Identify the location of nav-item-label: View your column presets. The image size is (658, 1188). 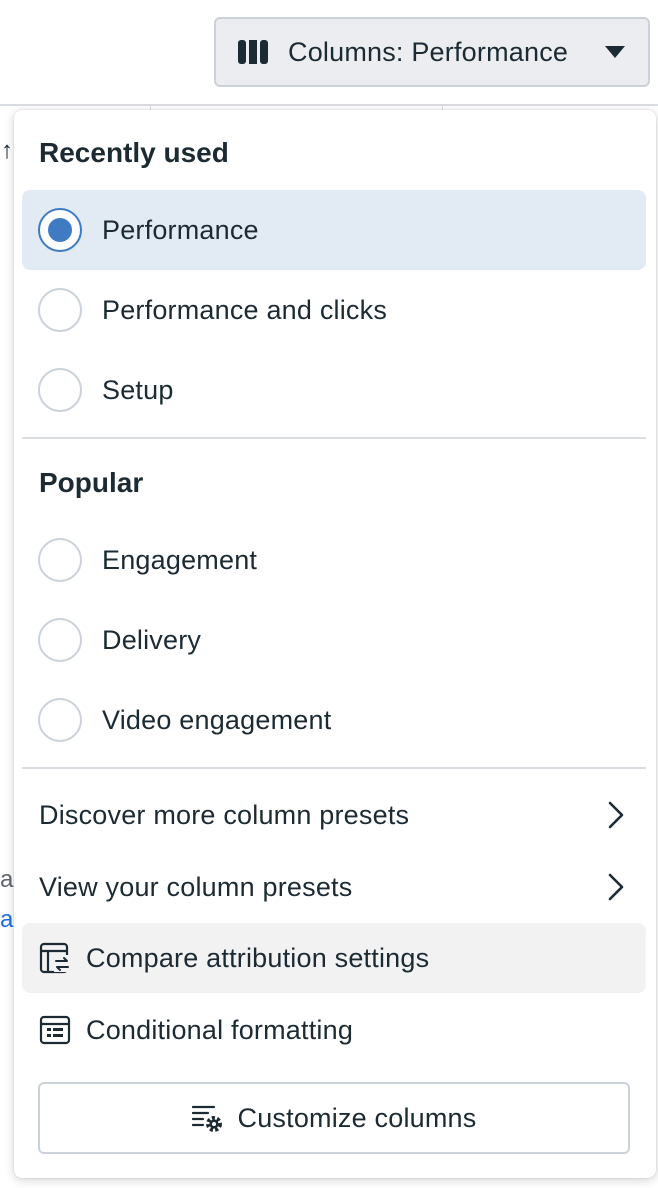
(196, 886).